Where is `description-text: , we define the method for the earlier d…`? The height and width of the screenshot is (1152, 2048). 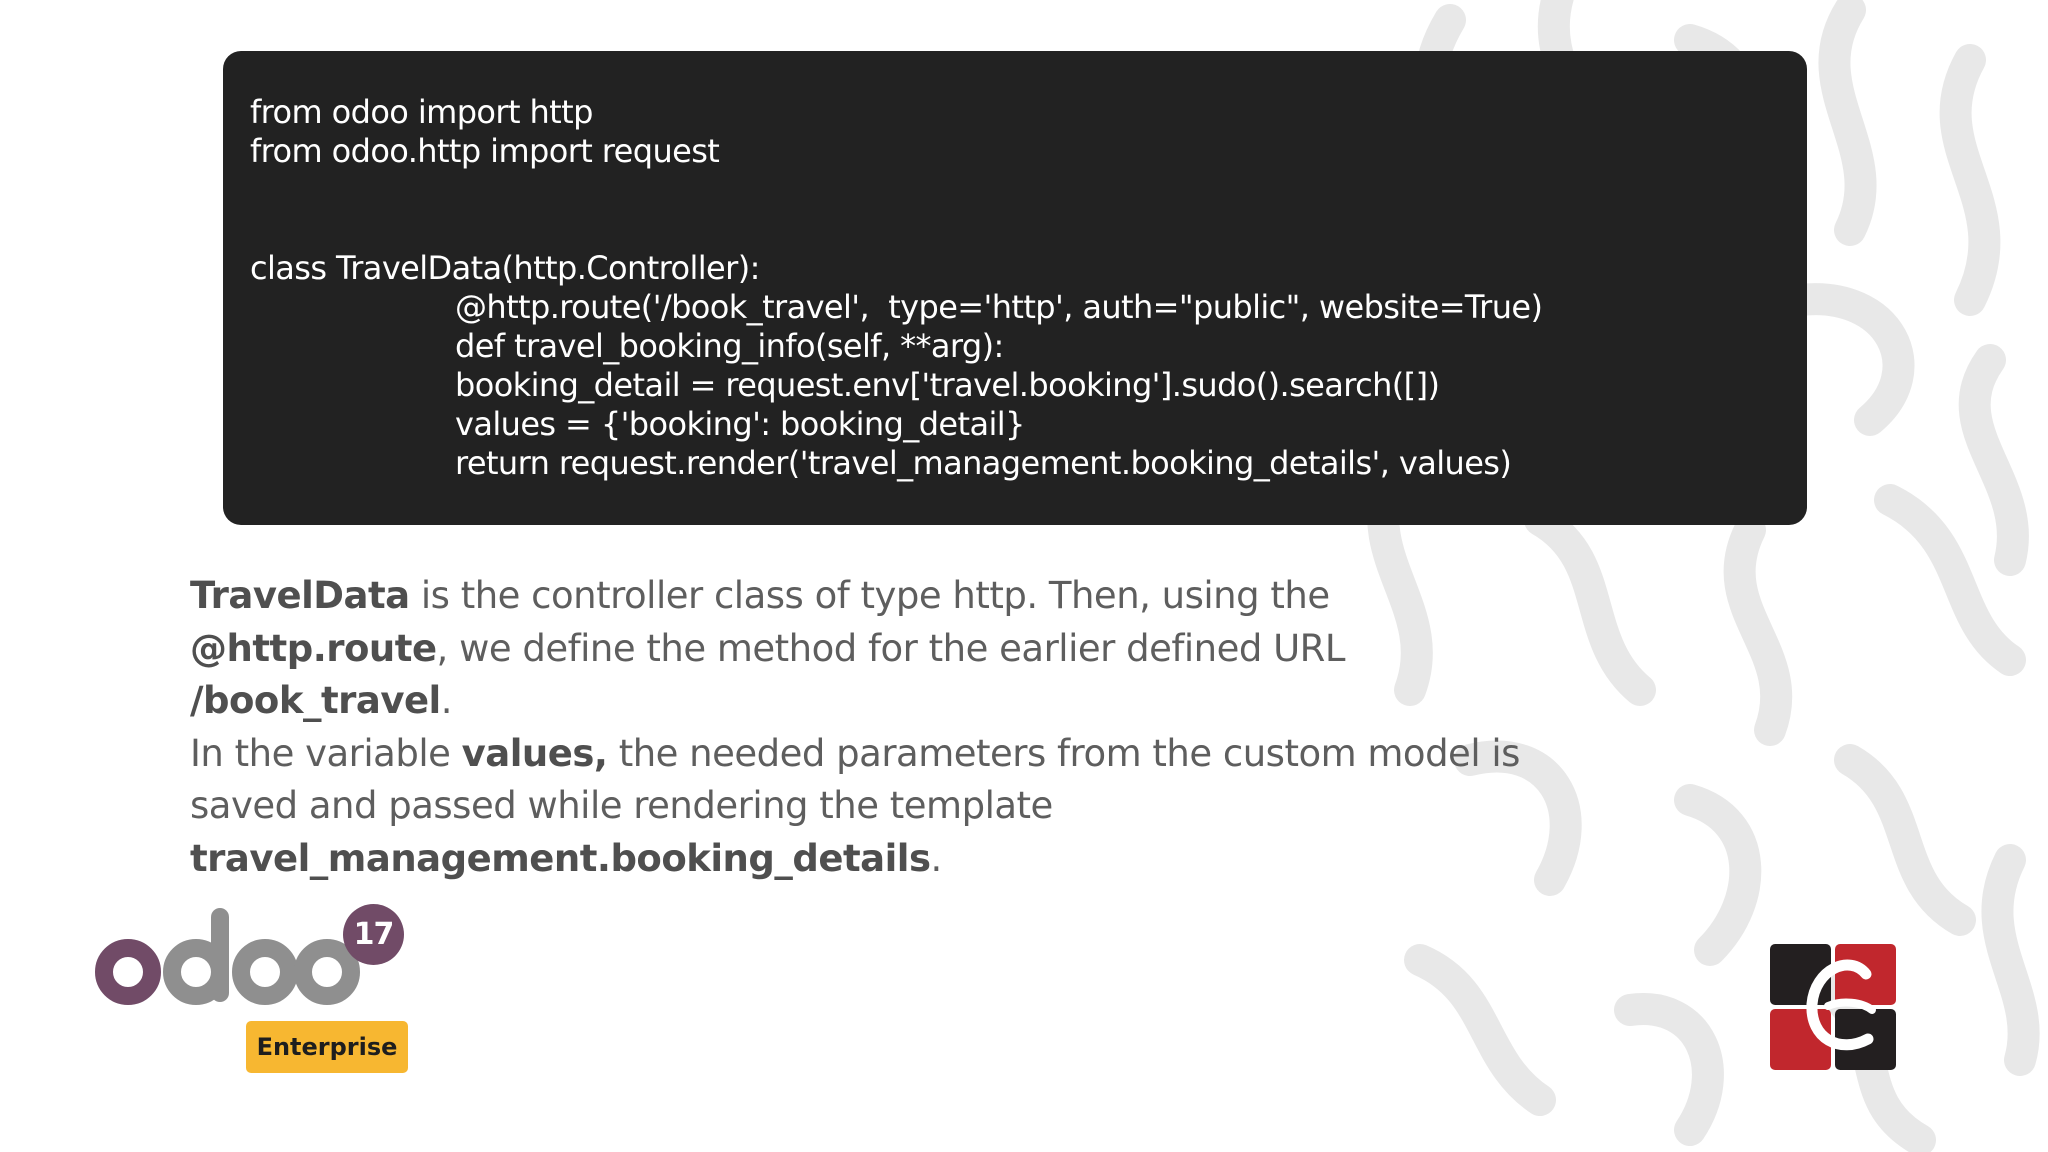 description-text: , we define the method for the earlier d… is located at coordinates (891, 648).